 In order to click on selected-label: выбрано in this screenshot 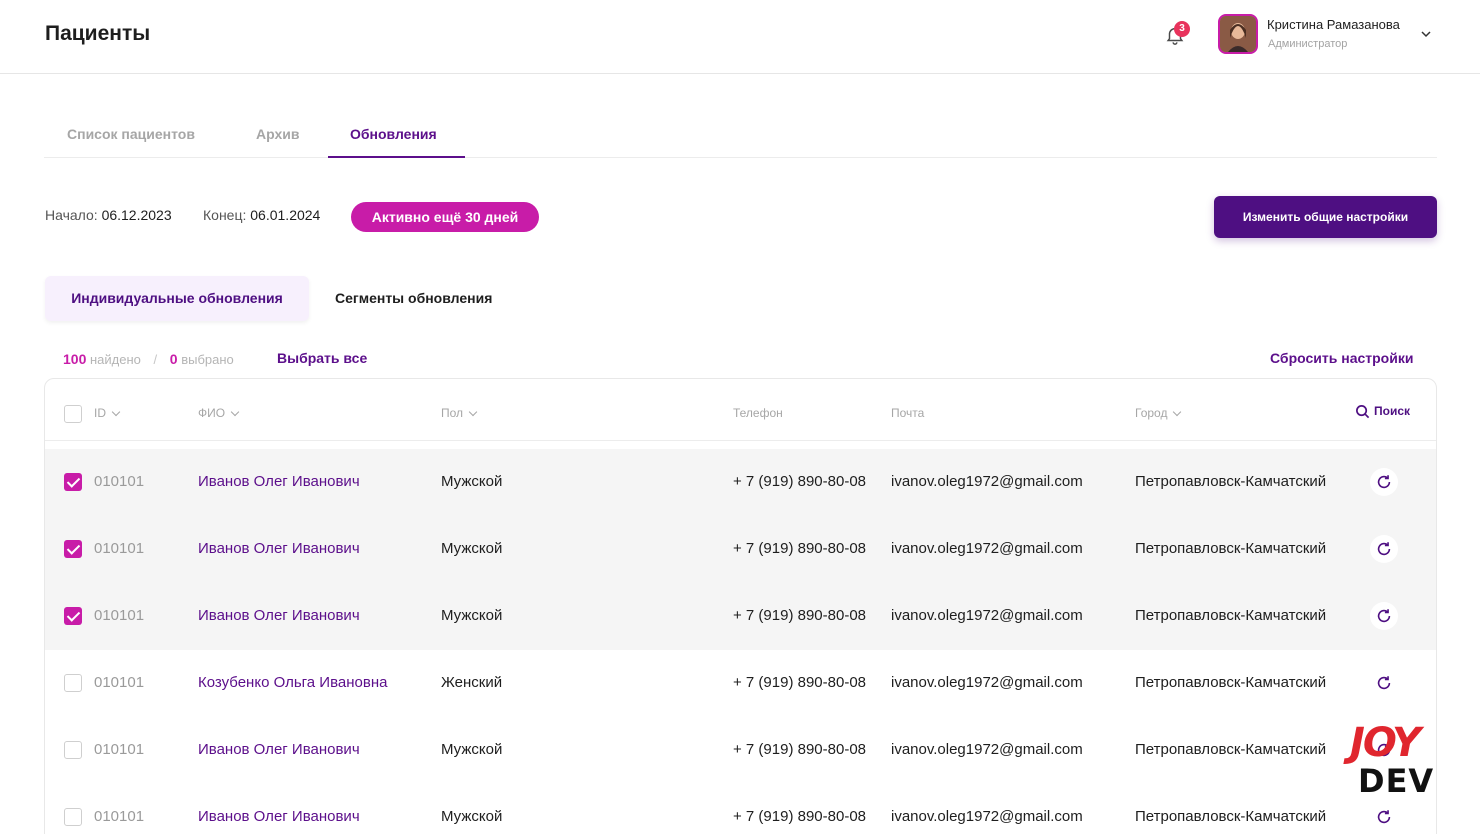, I will do `click(207, 359)`.